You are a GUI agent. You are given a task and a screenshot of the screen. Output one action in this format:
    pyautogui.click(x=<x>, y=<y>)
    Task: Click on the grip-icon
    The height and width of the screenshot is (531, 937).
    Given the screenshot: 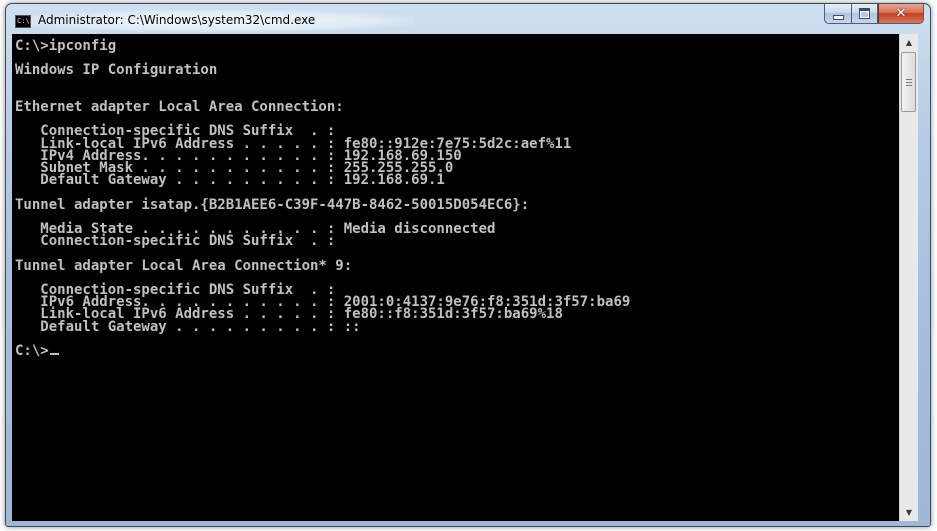 What is the action you would take?
    pyautogui.click(x=909, y=83)
    